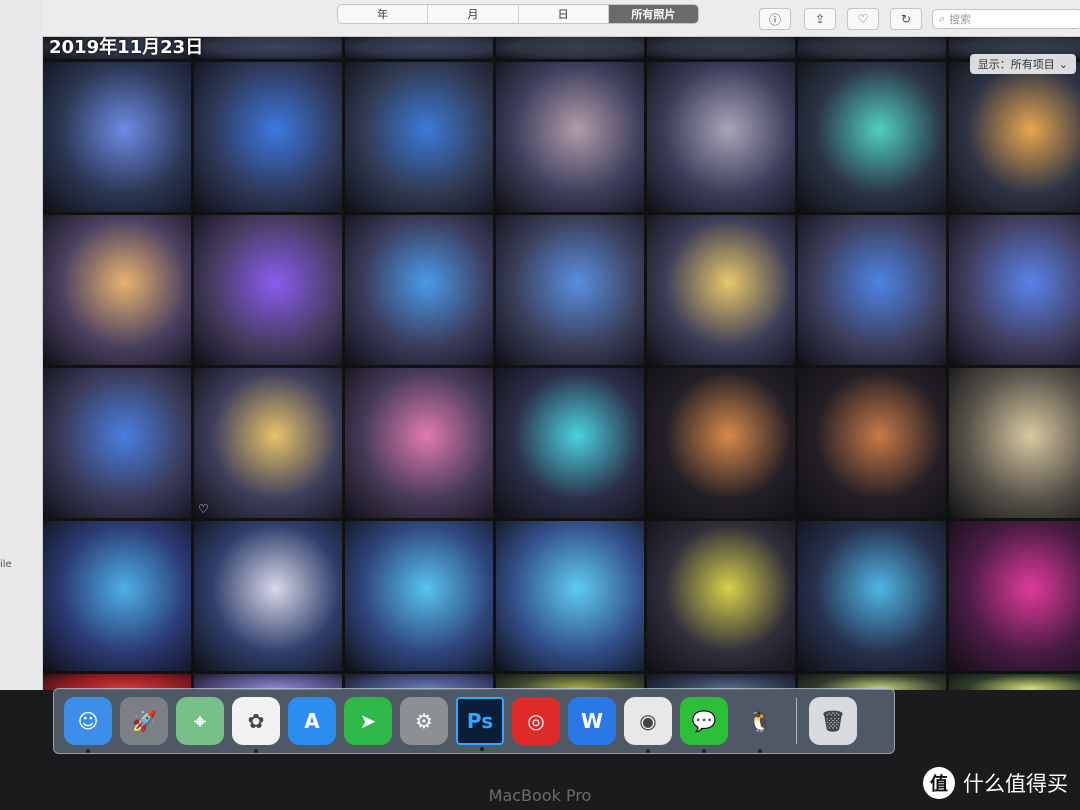  What do you see at coordinates (1006, 19) in the screenshot?
I see `search-input: ⌕ 搜索` at bounding box center [1006, 19].